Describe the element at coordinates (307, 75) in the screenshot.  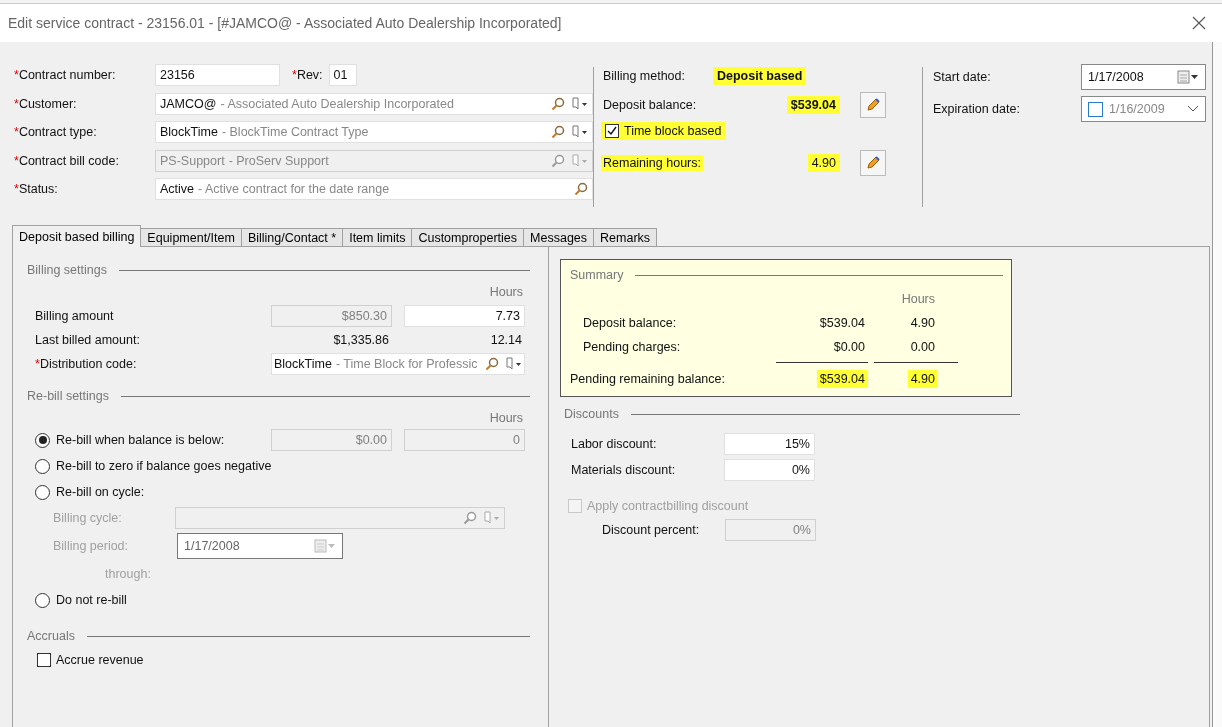
I see `field-label: *Rev:` at that location.